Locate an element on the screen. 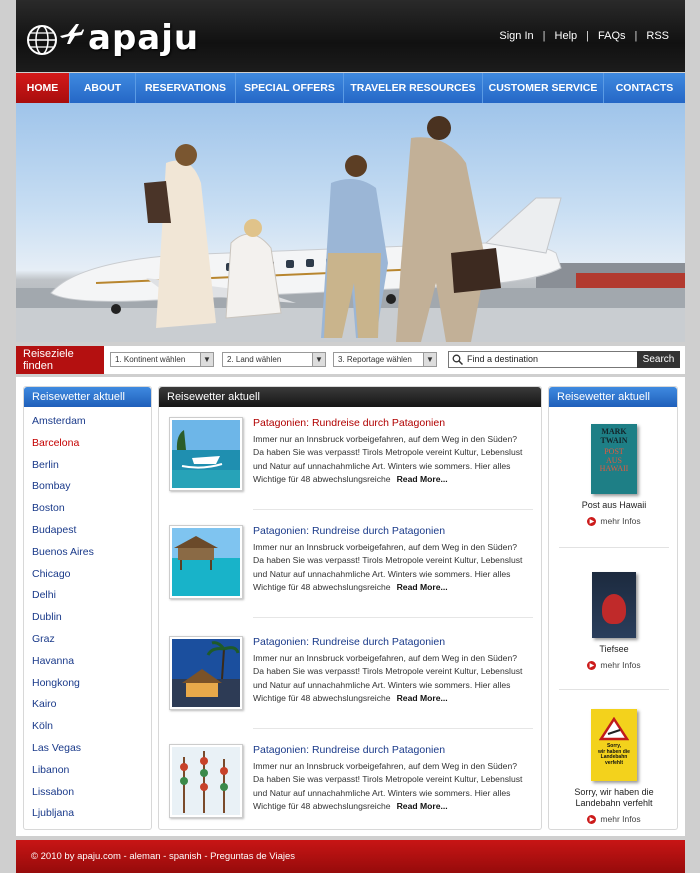  book-title: Tiefsee is located at coordinates (614, 649).